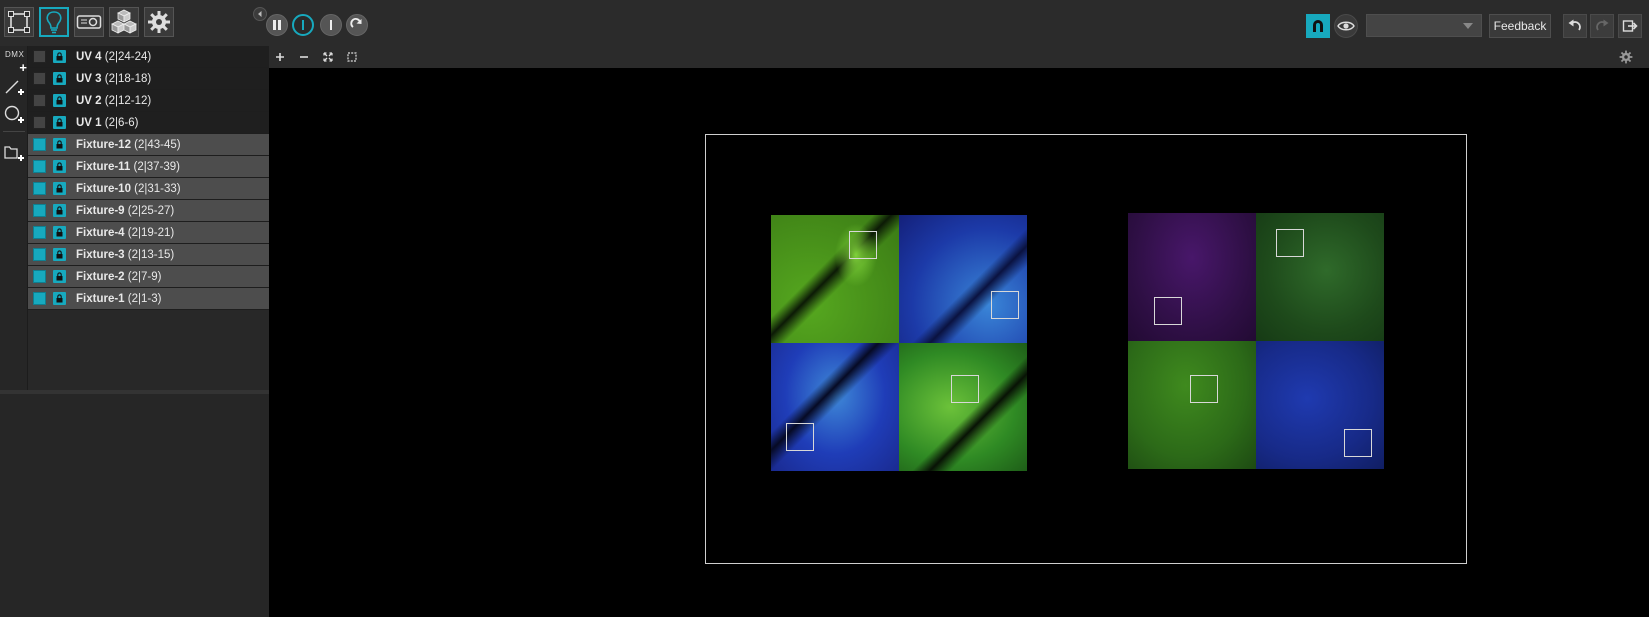  What do you see at coordinates (14, 114) in the screenshot?
I see `add-circle-button` at bounding box center [14, 114].